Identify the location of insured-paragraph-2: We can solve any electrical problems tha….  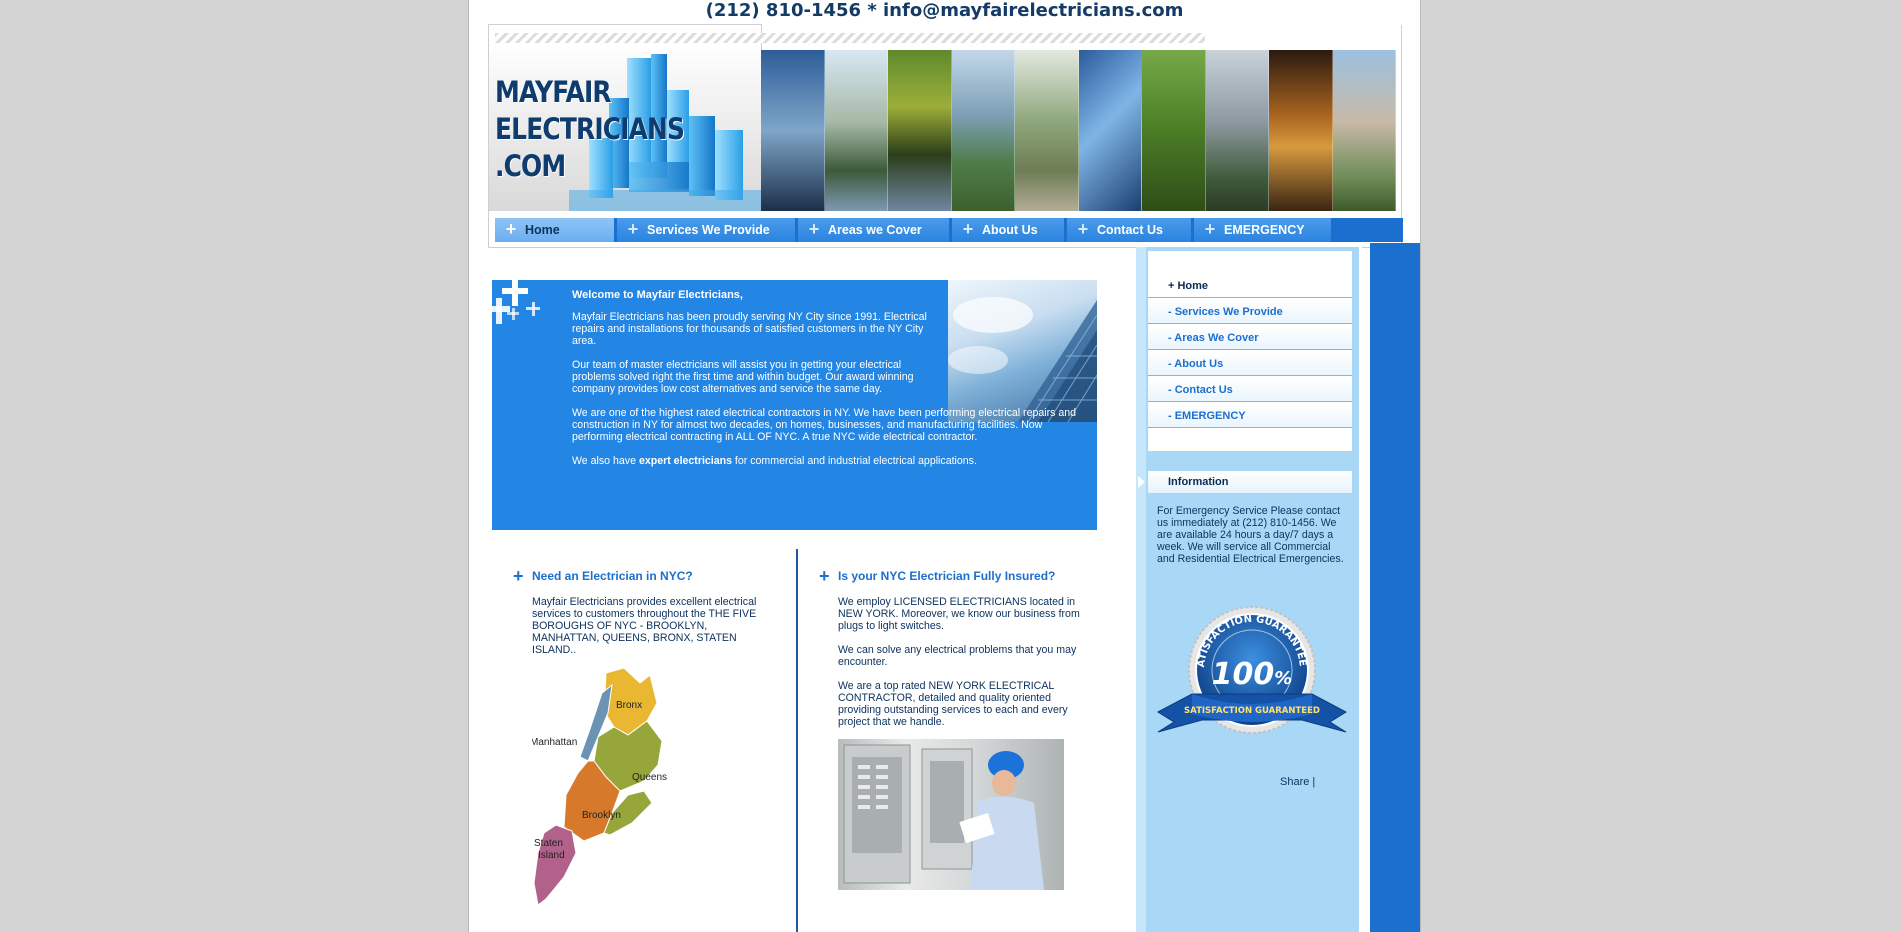
(957, 656).